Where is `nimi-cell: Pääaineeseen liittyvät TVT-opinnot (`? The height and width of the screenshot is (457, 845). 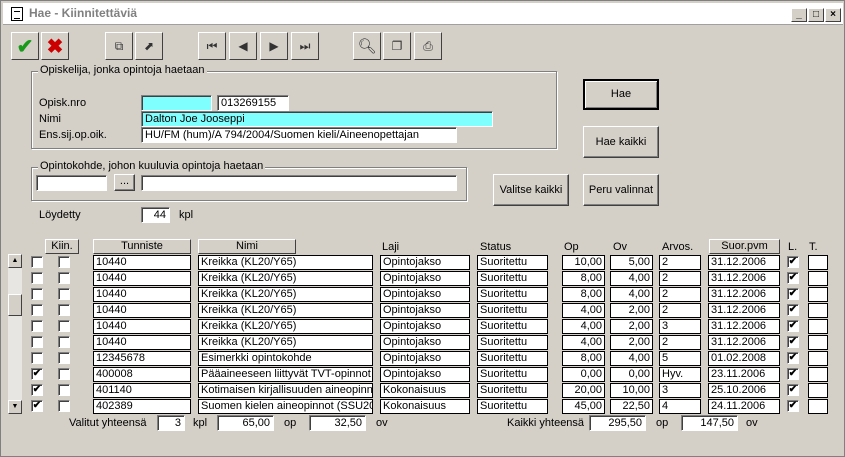
nimi-cell: Pääaineeseen liittyvät TVT-opinnot ( is located at coordinates (285, 374).